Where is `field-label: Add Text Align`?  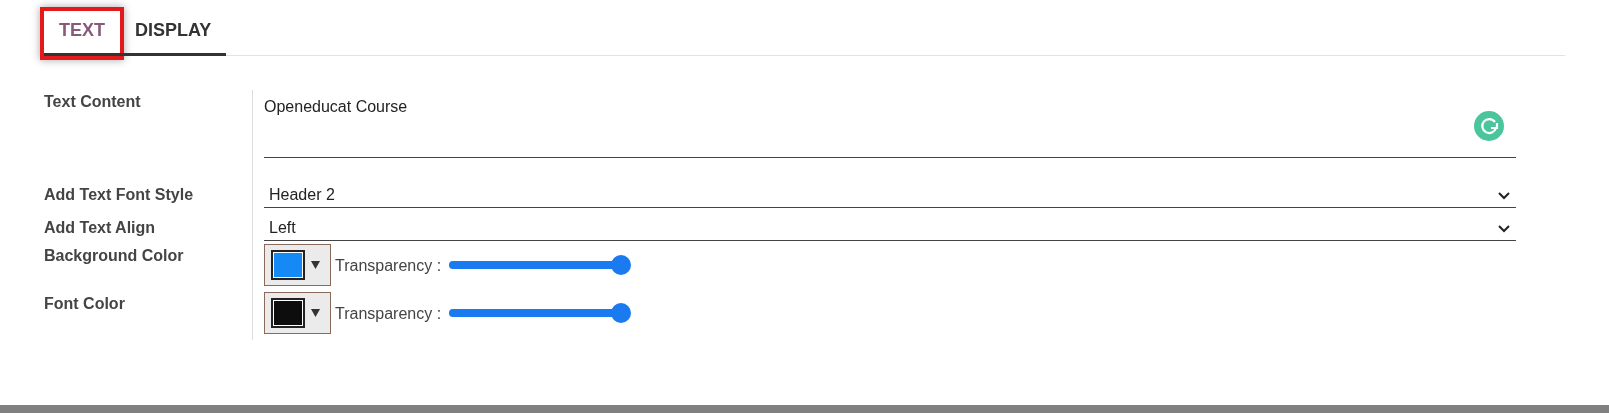
field-label: Add Text Align is located at coordinates (100, 227).